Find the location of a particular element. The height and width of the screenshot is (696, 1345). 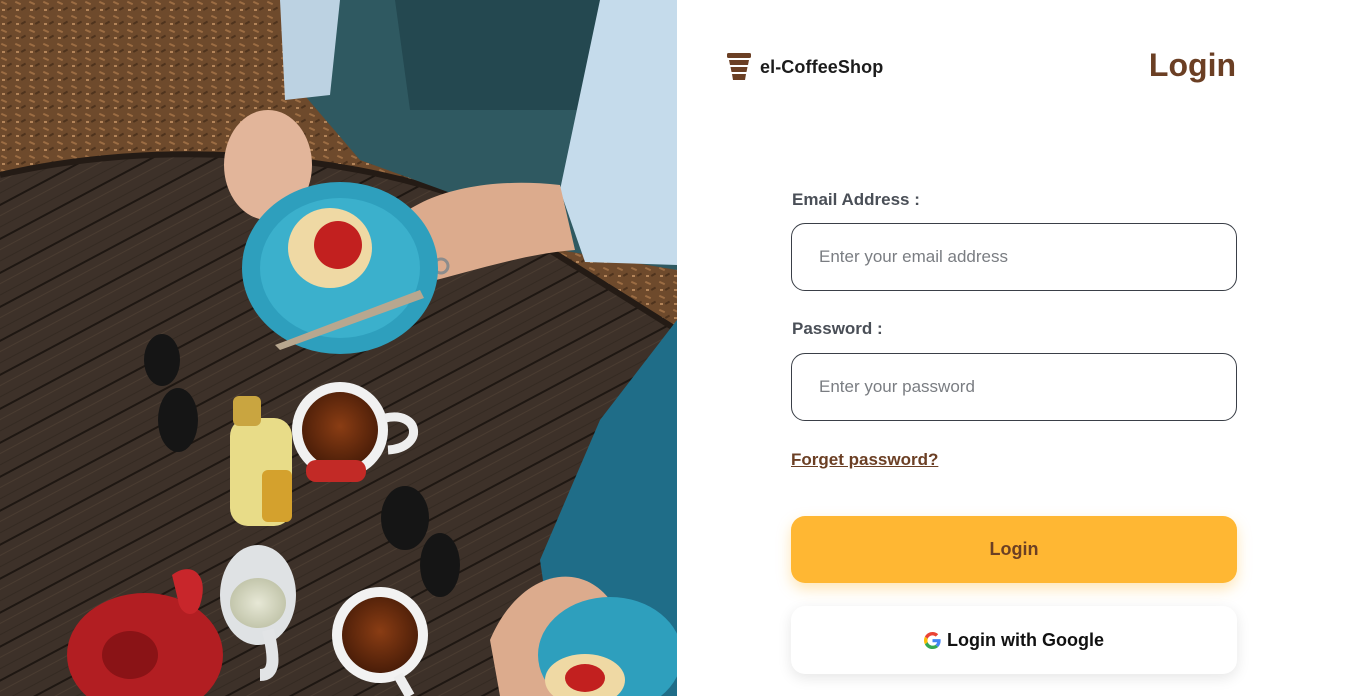

forgot-password-link: Forget password? is located at coordinates (864, 460).